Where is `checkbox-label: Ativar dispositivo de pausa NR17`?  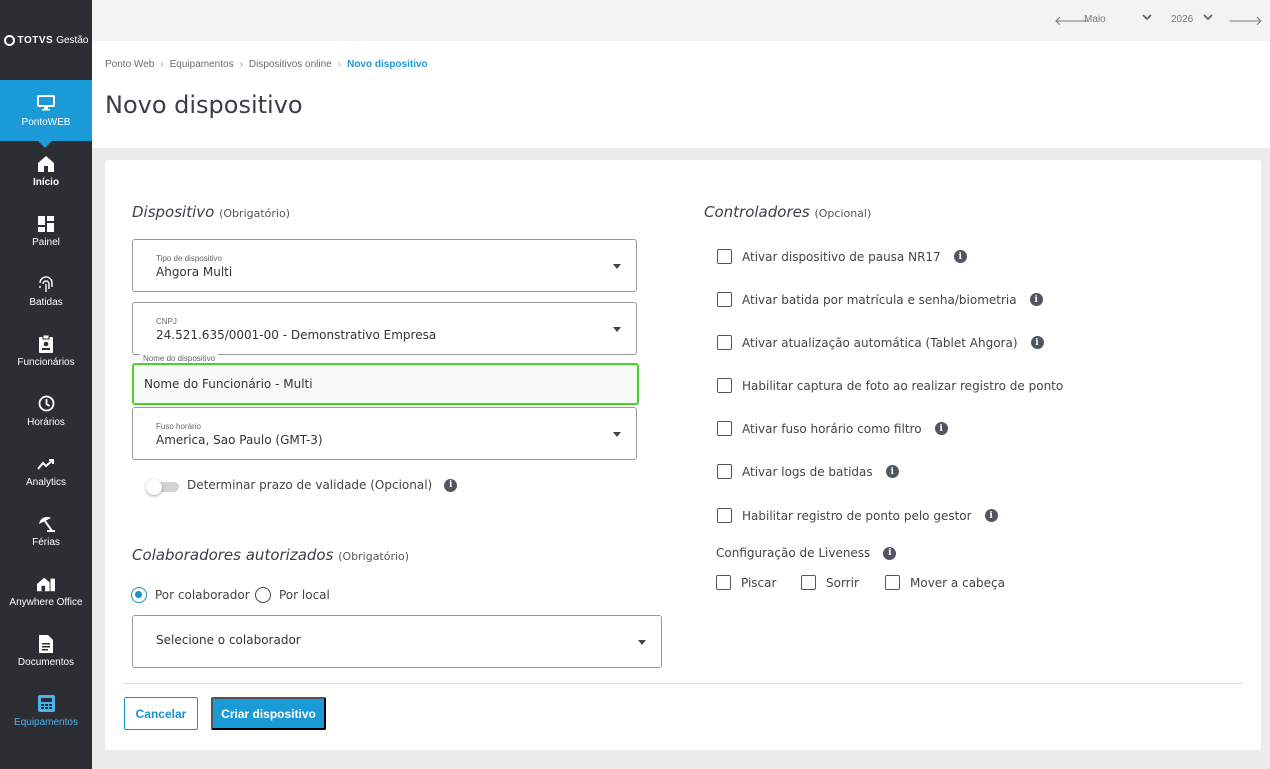 checkbox-label: Ativar dispositivo de pausa NR17 is located at coordinates (841, 256).